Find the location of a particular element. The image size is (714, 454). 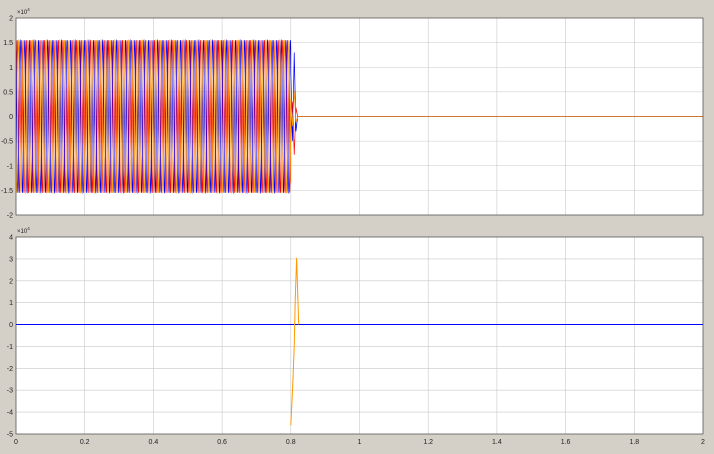

x-tick-label: 1.4 is located at coordinates (497, 442).